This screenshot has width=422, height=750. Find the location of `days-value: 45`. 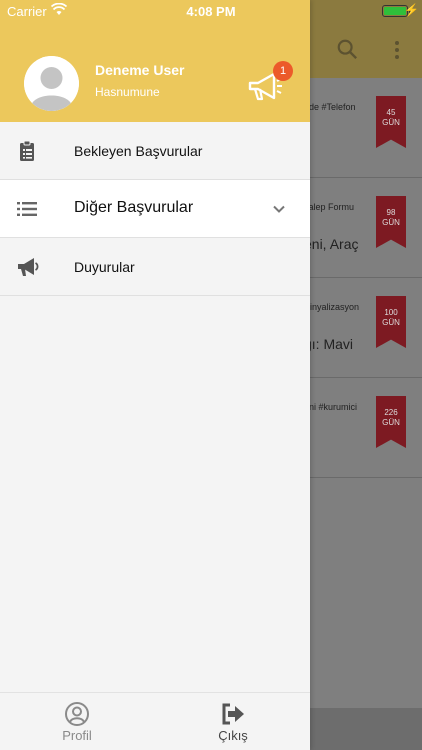

days-value: 45 is located at coordinates (391, 112).